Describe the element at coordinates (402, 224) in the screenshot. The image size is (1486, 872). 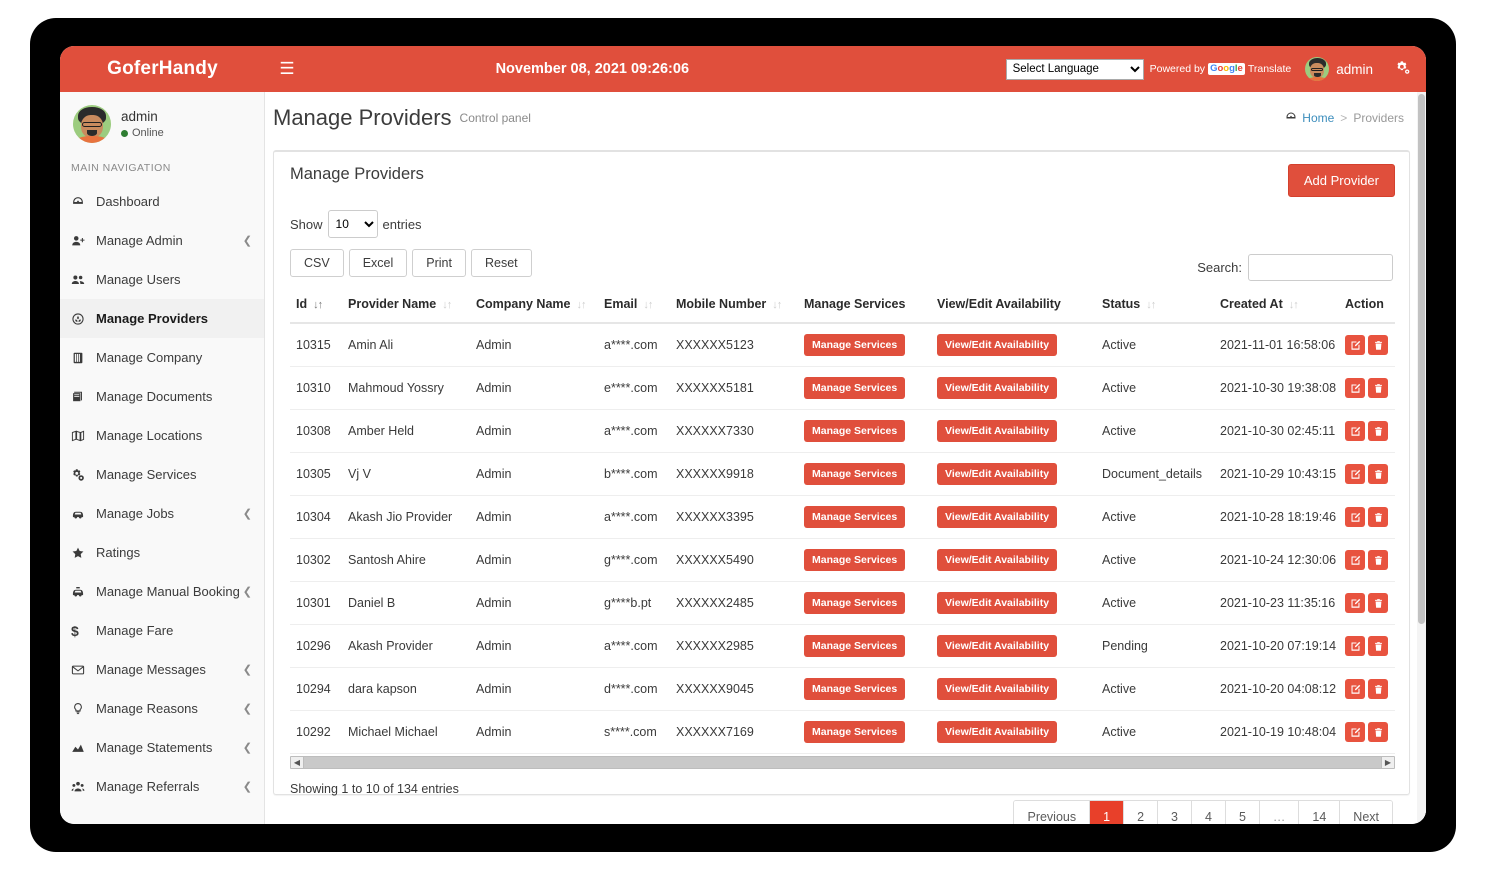
I see `entries-label: entries` at that location.